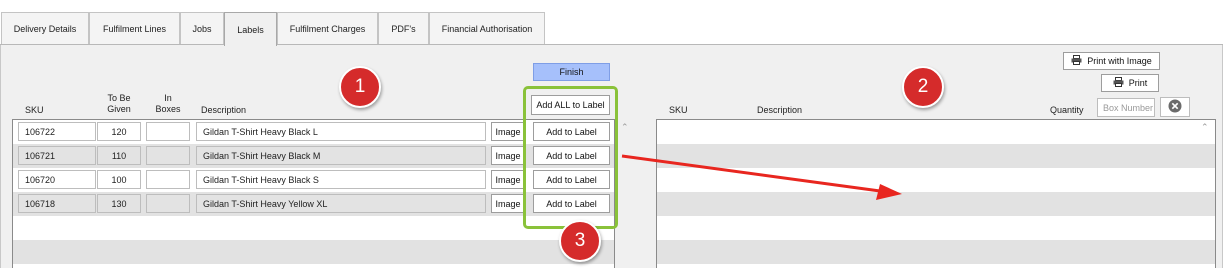 This screenshot has width=1223, height=268. I want to click on annotation-badge-2: 2, so click(923, 87).